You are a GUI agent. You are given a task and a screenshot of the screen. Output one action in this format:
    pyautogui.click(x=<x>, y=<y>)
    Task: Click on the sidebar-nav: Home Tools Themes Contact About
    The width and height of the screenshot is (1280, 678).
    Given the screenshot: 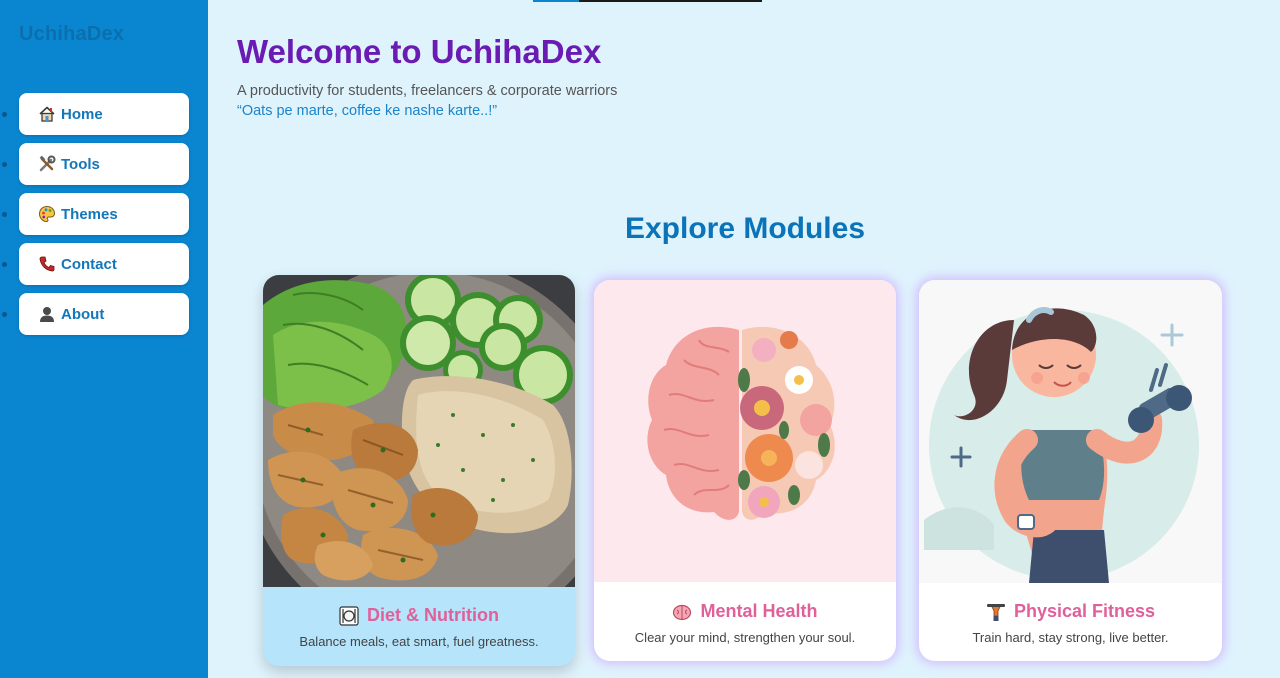 What is the action you would take?
    pyautogui.click(x=104, y=218)
    